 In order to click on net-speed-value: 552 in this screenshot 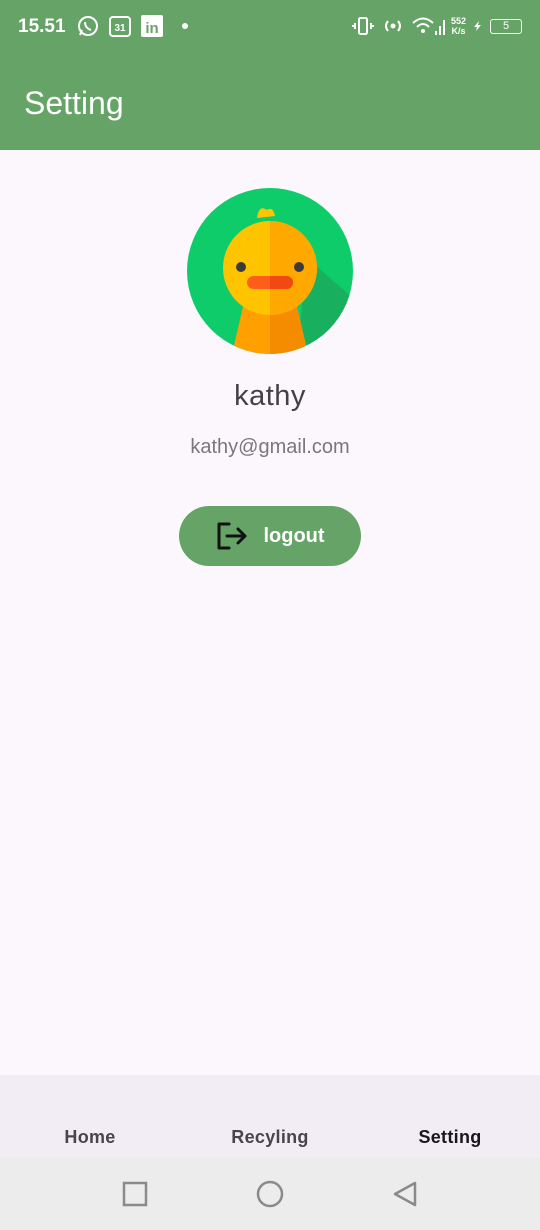, I will do `click(458, 21)`.